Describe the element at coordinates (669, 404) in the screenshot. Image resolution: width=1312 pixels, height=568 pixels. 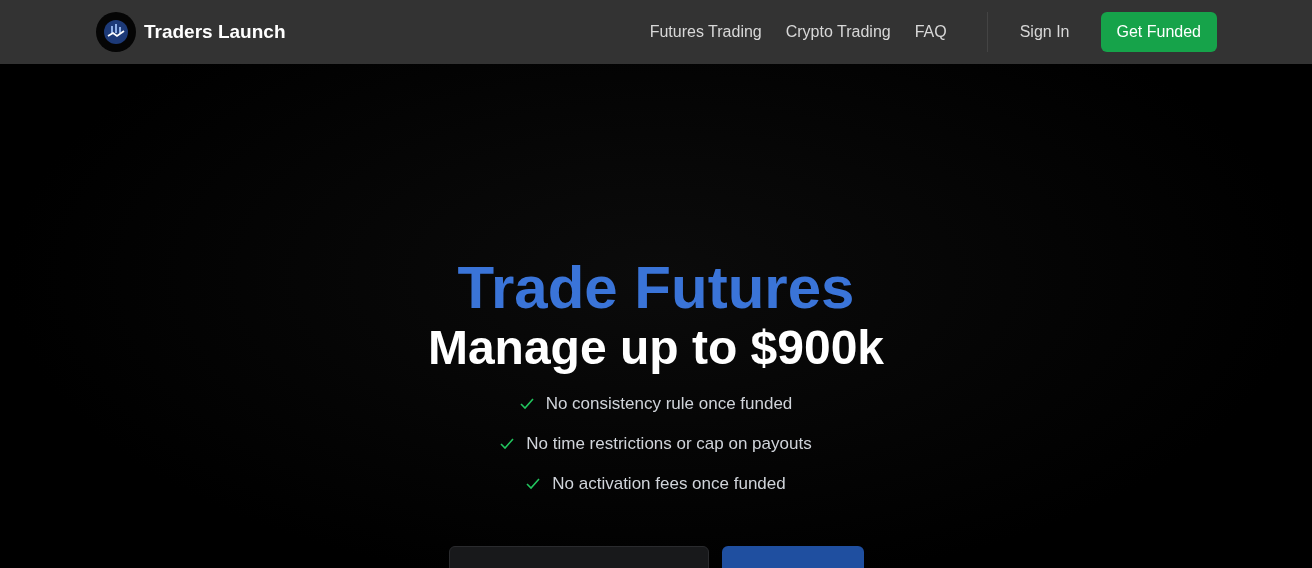
I see `feature-text: No consistency rule once funded` at that location.